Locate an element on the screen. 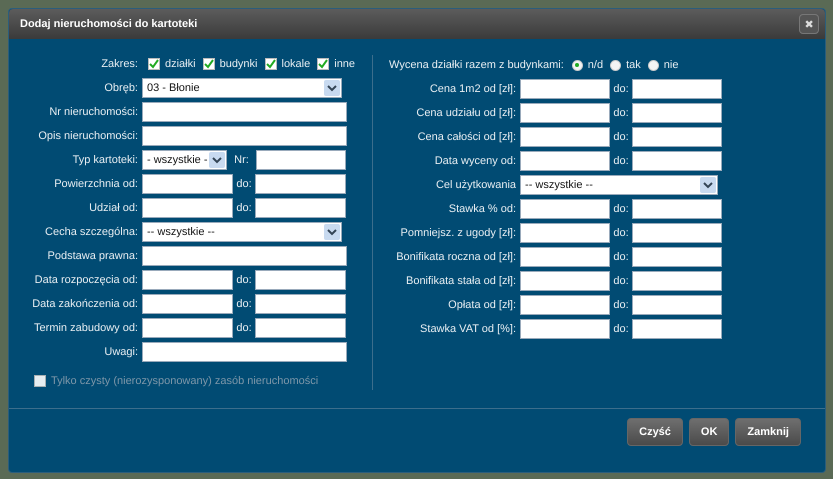 Image resolution: width=833 pixels, height=479 pixels. field-label: Bonifikata stała od [zł]: is located at coordinates (461, 281).